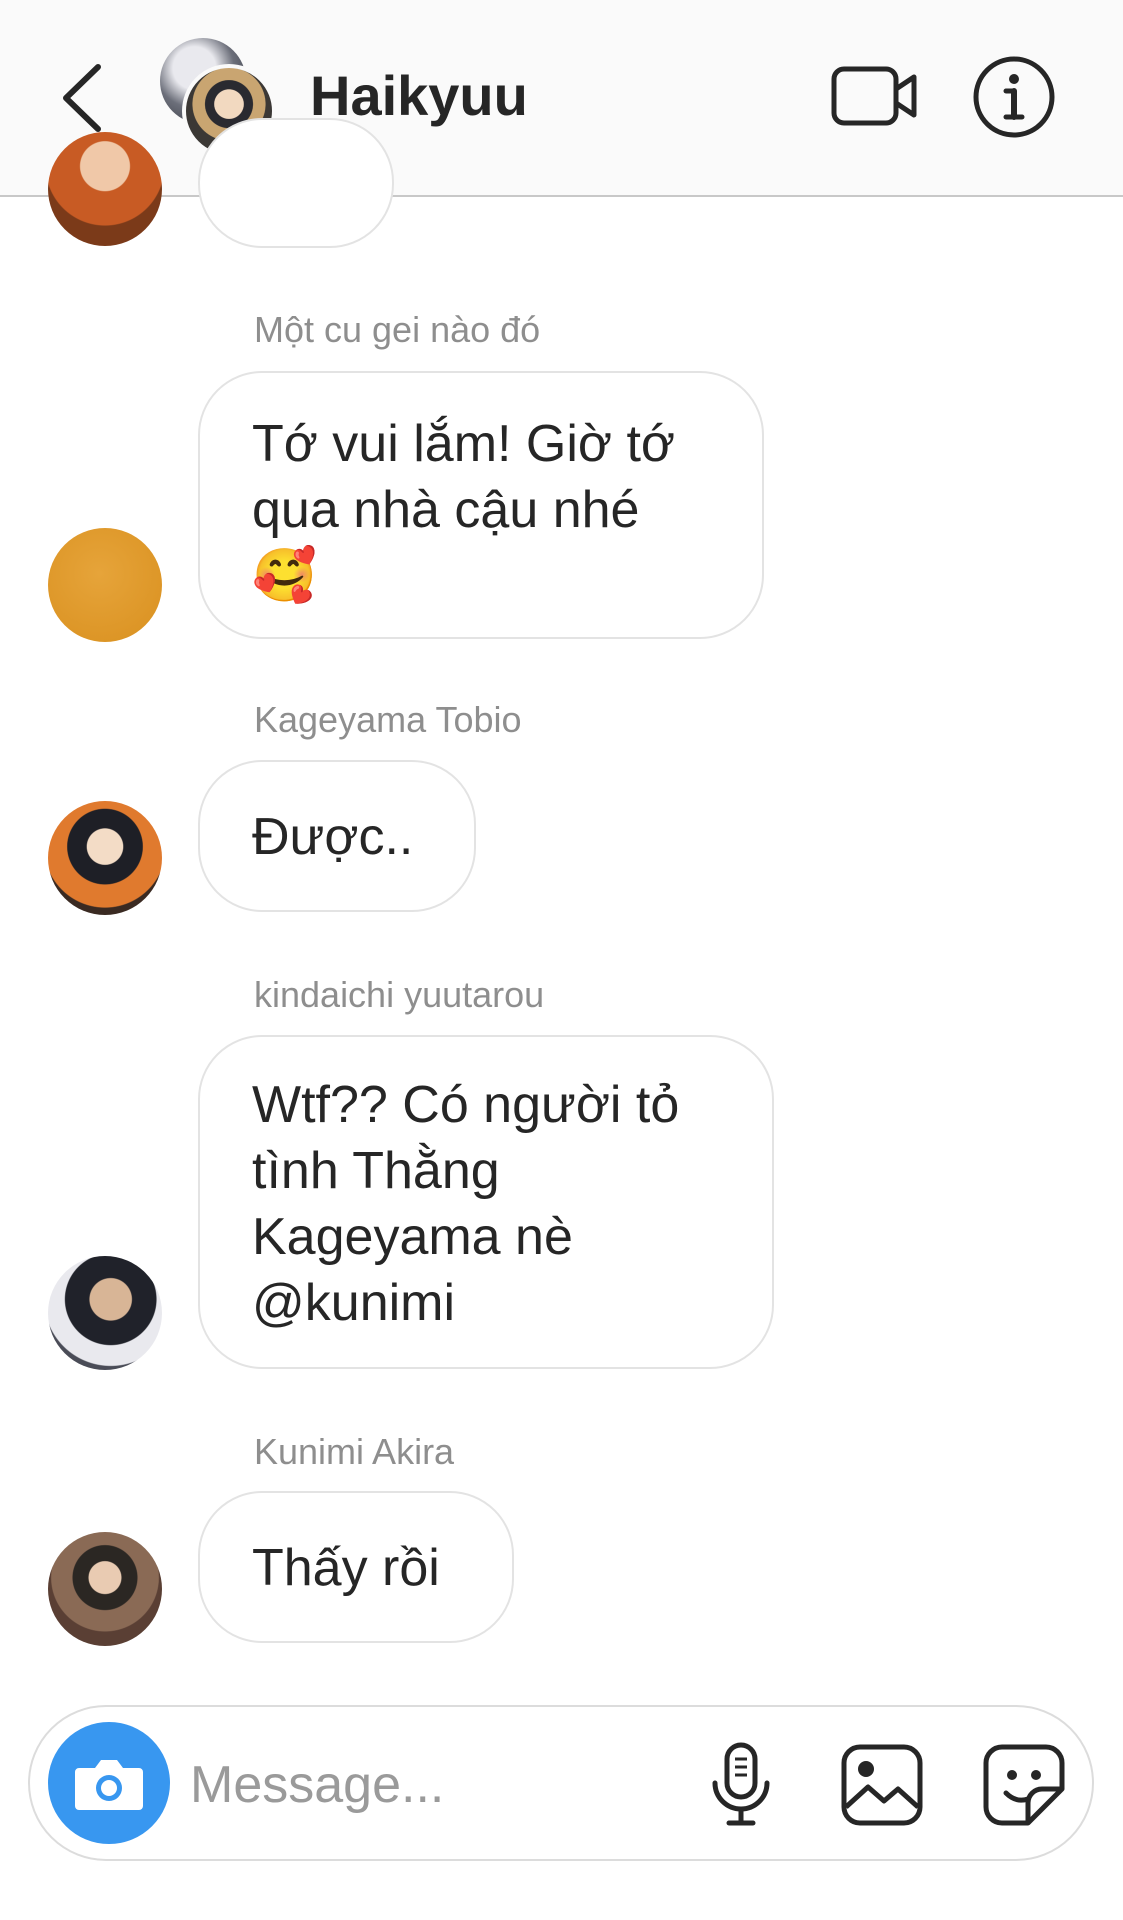 This screenshot has height=1920, width=1123. Describe the element at coordinates (412, 1237) in the screenshot. I see `message-line: Kageyama nè` at that location.